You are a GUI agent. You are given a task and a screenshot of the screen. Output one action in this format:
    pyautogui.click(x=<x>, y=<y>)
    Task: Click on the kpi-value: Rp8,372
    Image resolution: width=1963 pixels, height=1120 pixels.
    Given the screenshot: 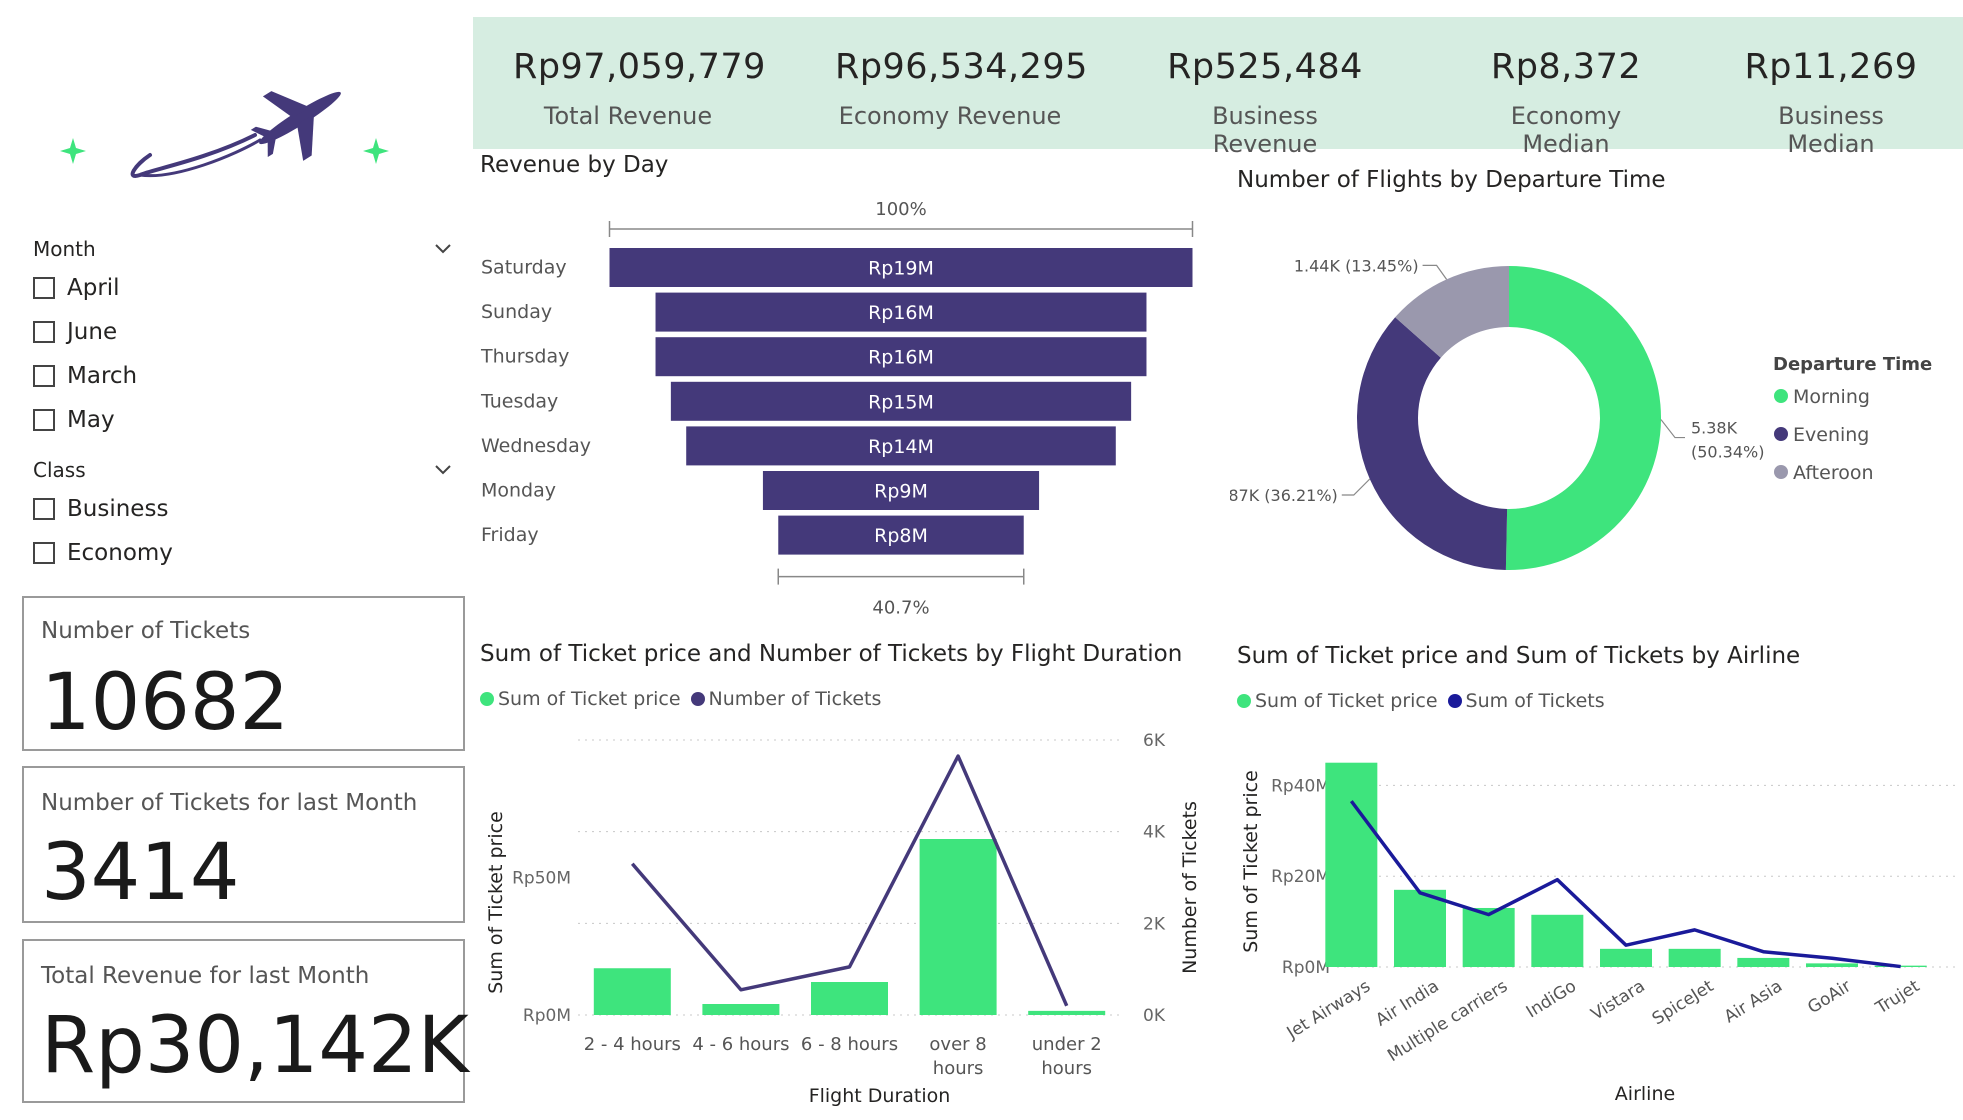 What is the action you would take?
    pyautogui.click(x=1566, y=67)
    